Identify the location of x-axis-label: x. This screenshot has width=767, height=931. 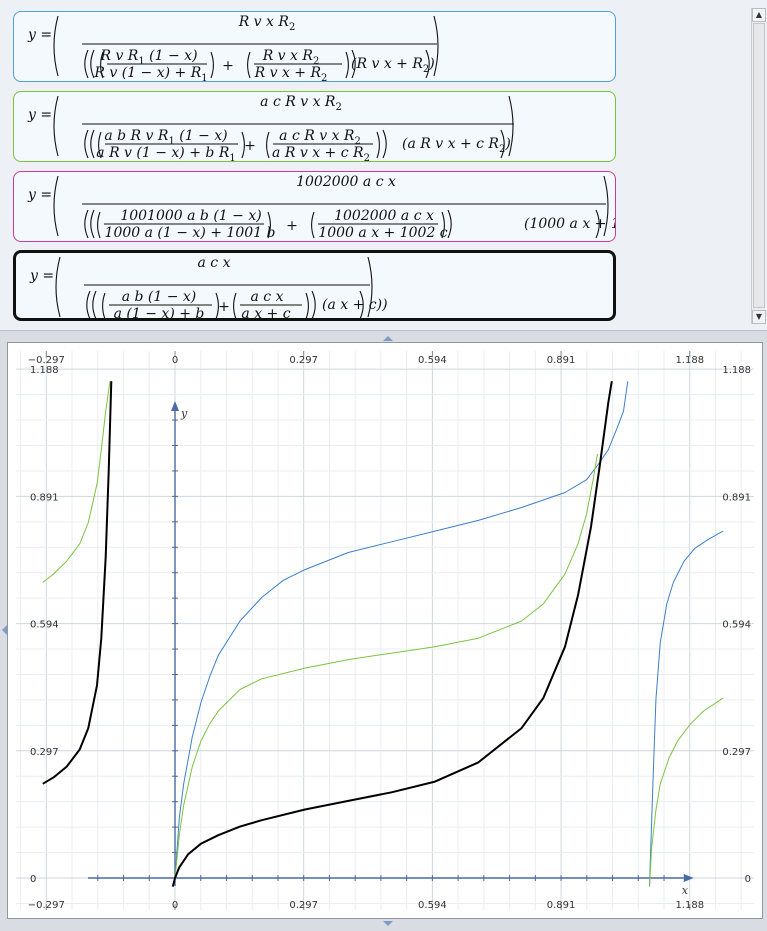
(685, 890).